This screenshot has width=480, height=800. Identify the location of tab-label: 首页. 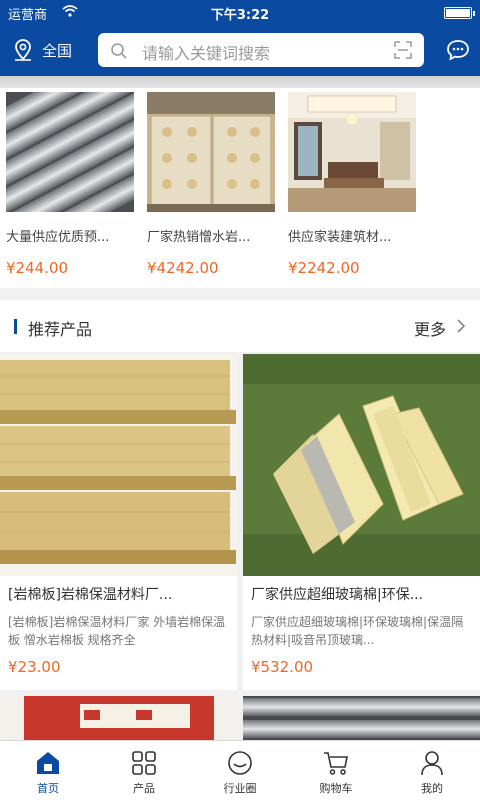
(48, 788).